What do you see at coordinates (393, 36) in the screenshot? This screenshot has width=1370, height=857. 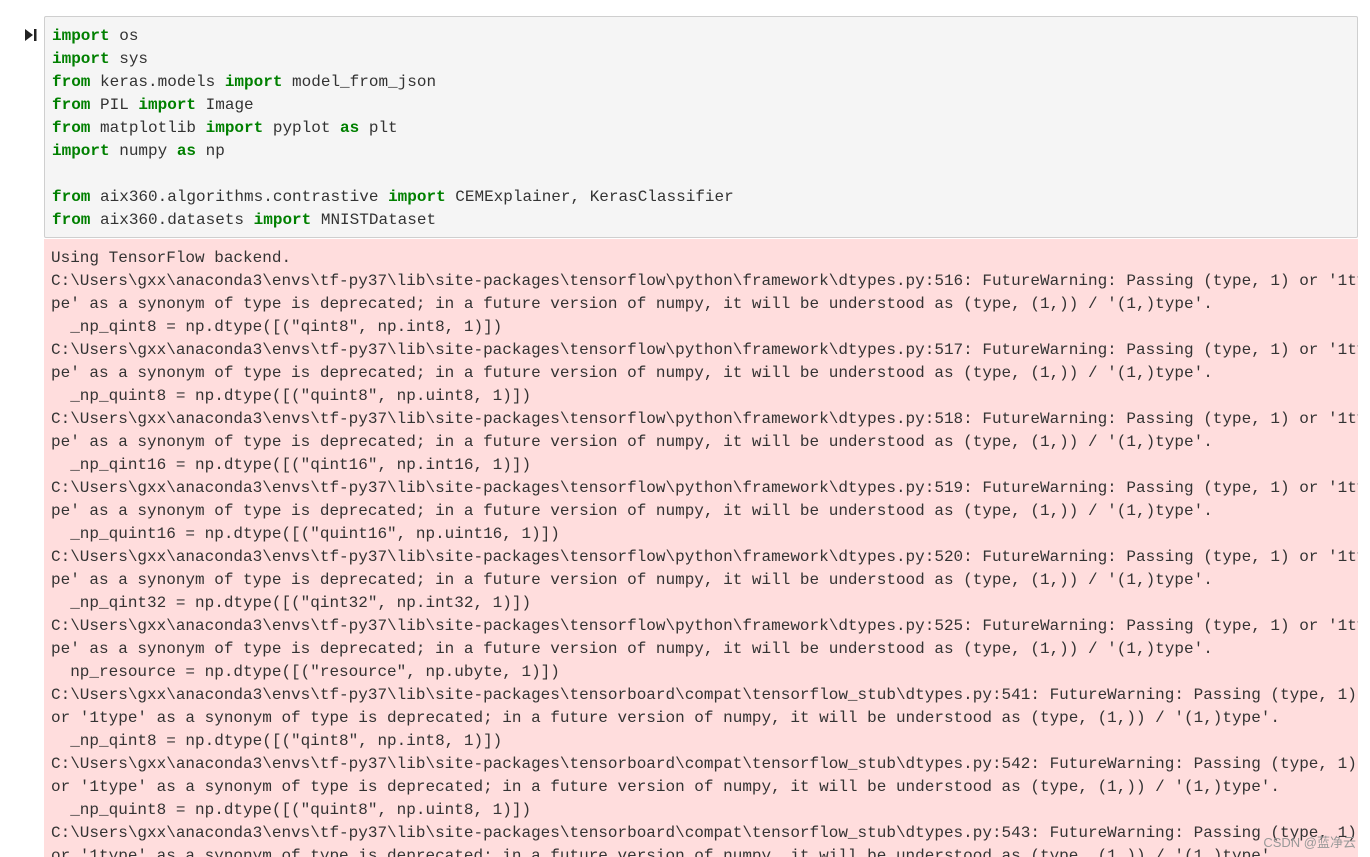 I see `code-line: import os` at bounding box center [393, 36].